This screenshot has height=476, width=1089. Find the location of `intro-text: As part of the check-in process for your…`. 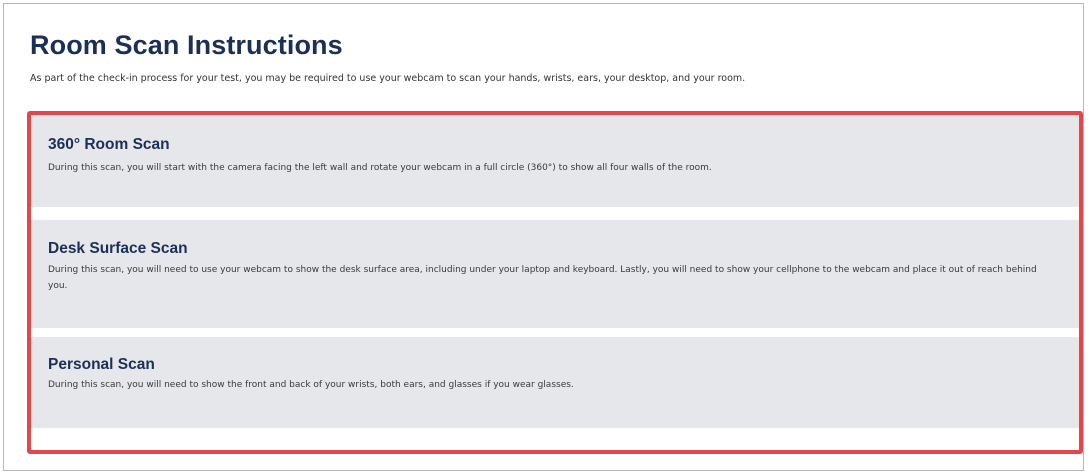

intro-text: As part of the check-in process for your… is located at coordinates (388, 78).